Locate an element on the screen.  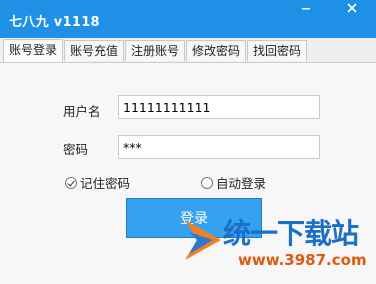
download-site-logo-icon is located at coordinates (203, 240).